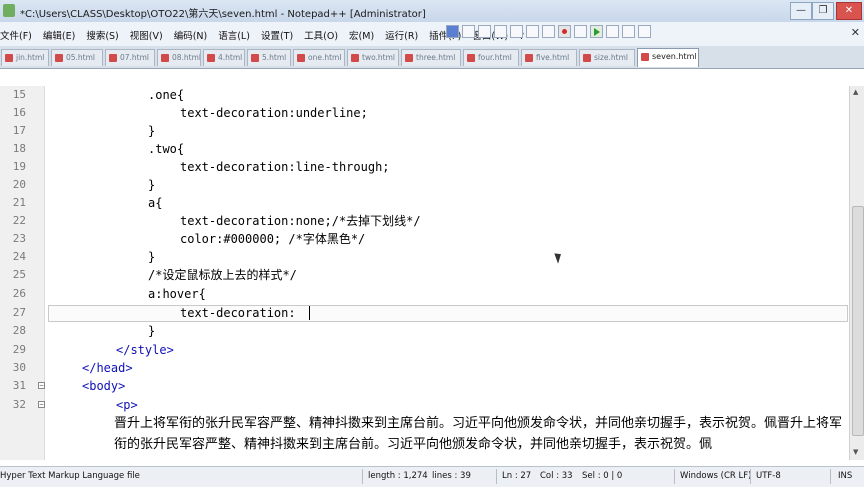  What do you see at coordinates (309, 313) in the screenshot?
I see `text-caret` at bounding box center [309, 313].